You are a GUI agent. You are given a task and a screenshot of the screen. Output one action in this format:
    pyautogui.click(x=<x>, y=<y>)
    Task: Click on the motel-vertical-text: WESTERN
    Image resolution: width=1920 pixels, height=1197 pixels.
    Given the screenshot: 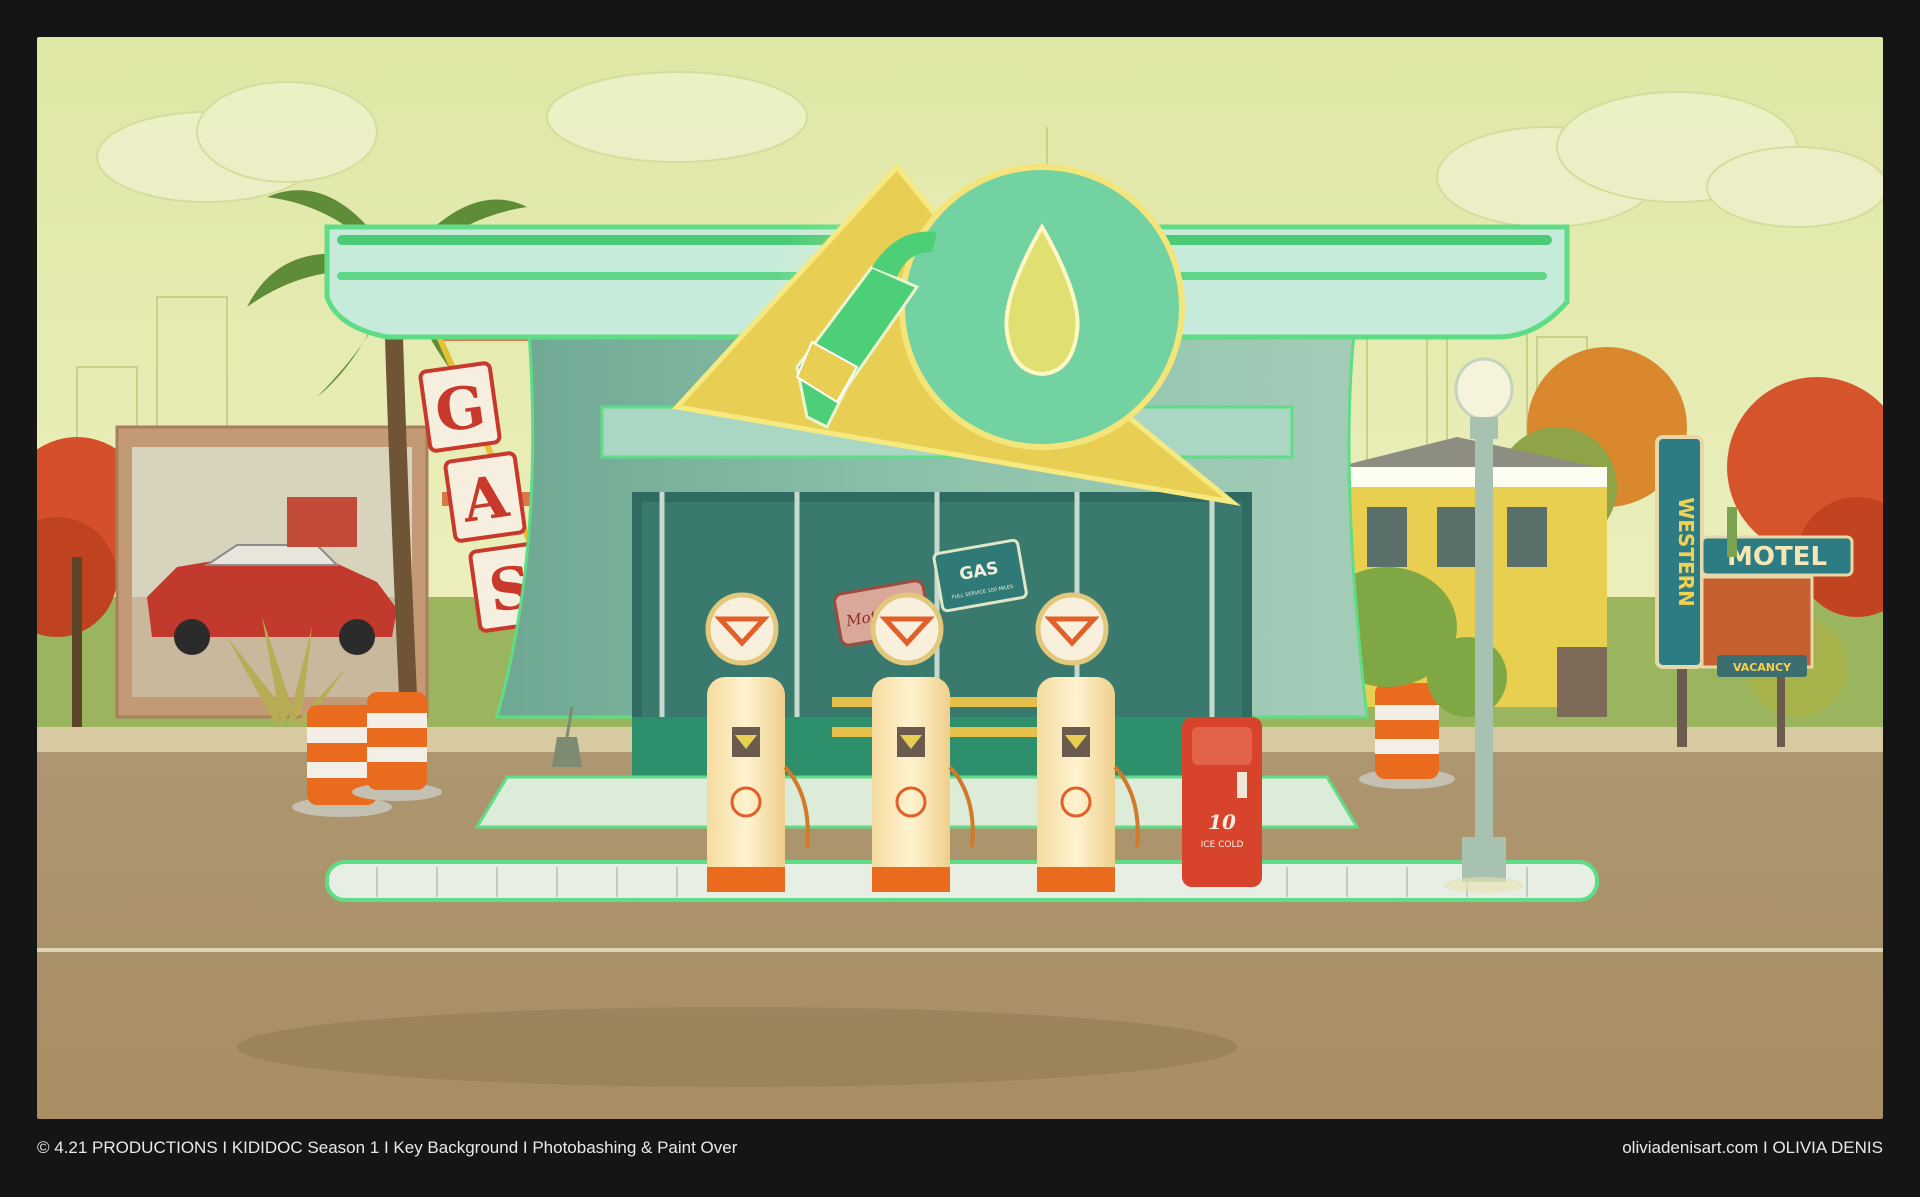 What is the action you would take?
    pyautogui.click(x=1686, y=552)
    